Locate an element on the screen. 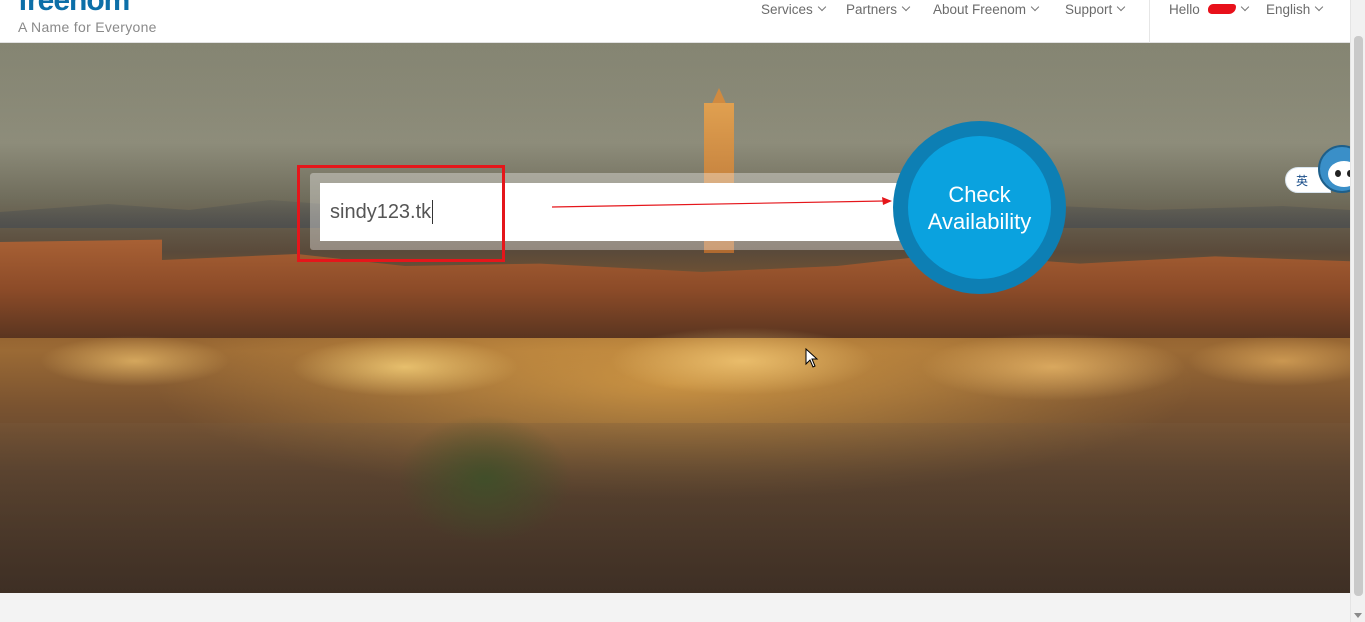 The height and width of the screenshot is (622, 1365). nav-about-freenom: About Freenom is located at coordinates (986, 9).